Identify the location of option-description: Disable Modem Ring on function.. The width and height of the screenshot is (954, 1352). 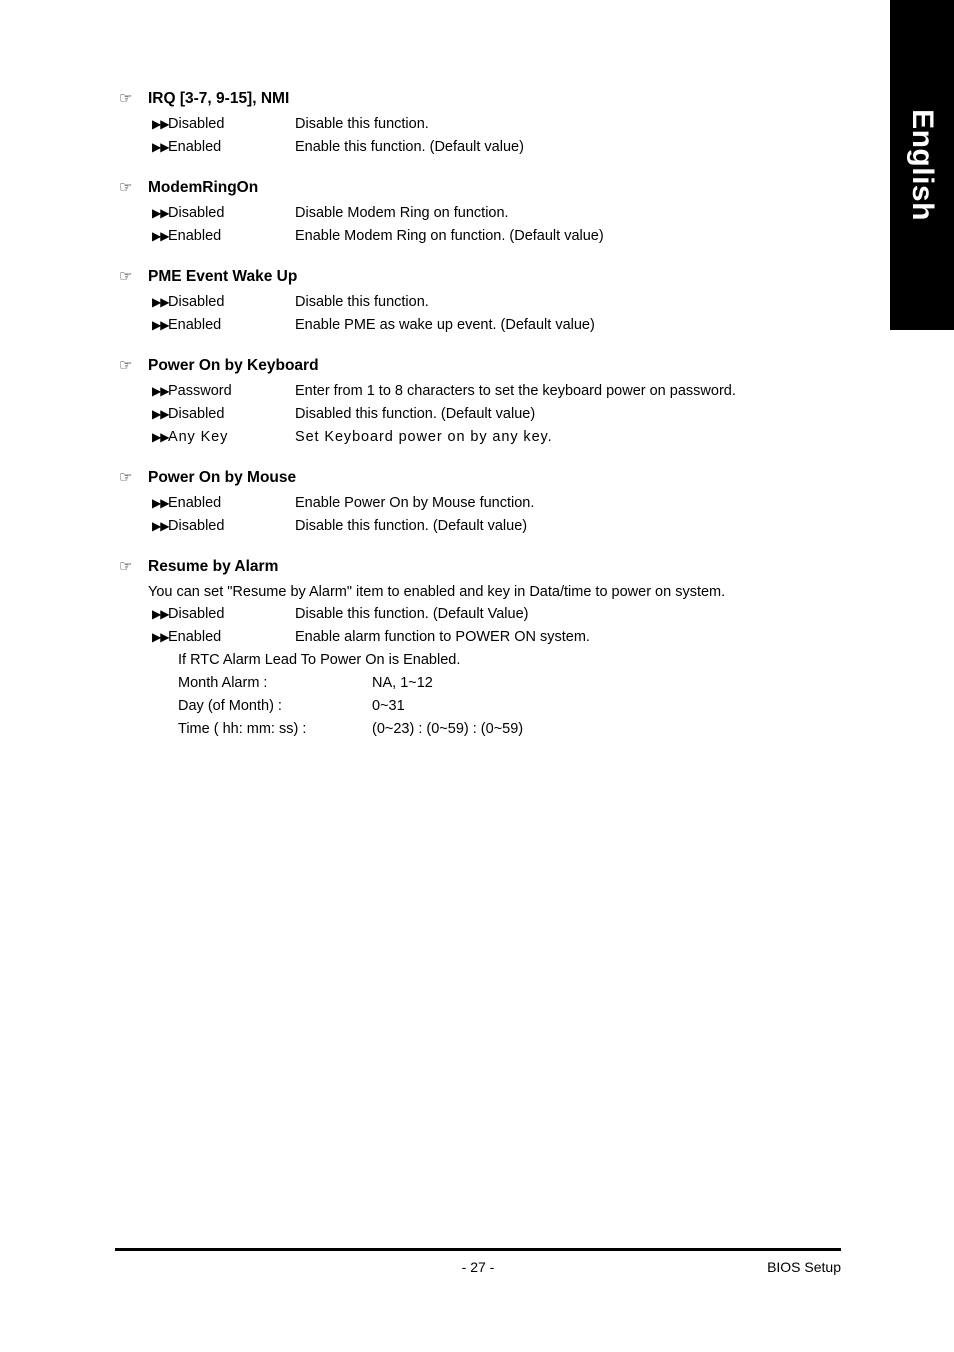
(402, 213).